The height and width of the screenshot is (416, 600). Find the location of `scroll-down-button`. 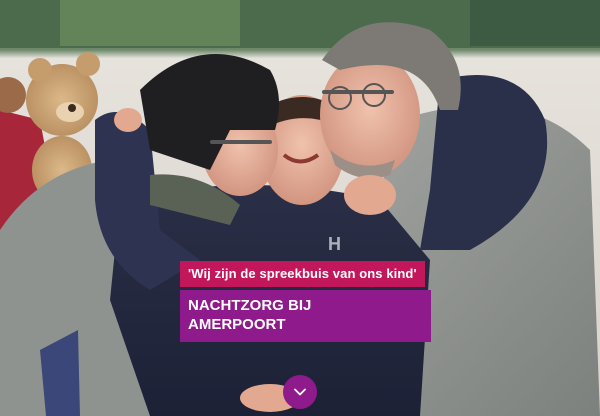

scroll-down-button is located at coordinates (300, 392).